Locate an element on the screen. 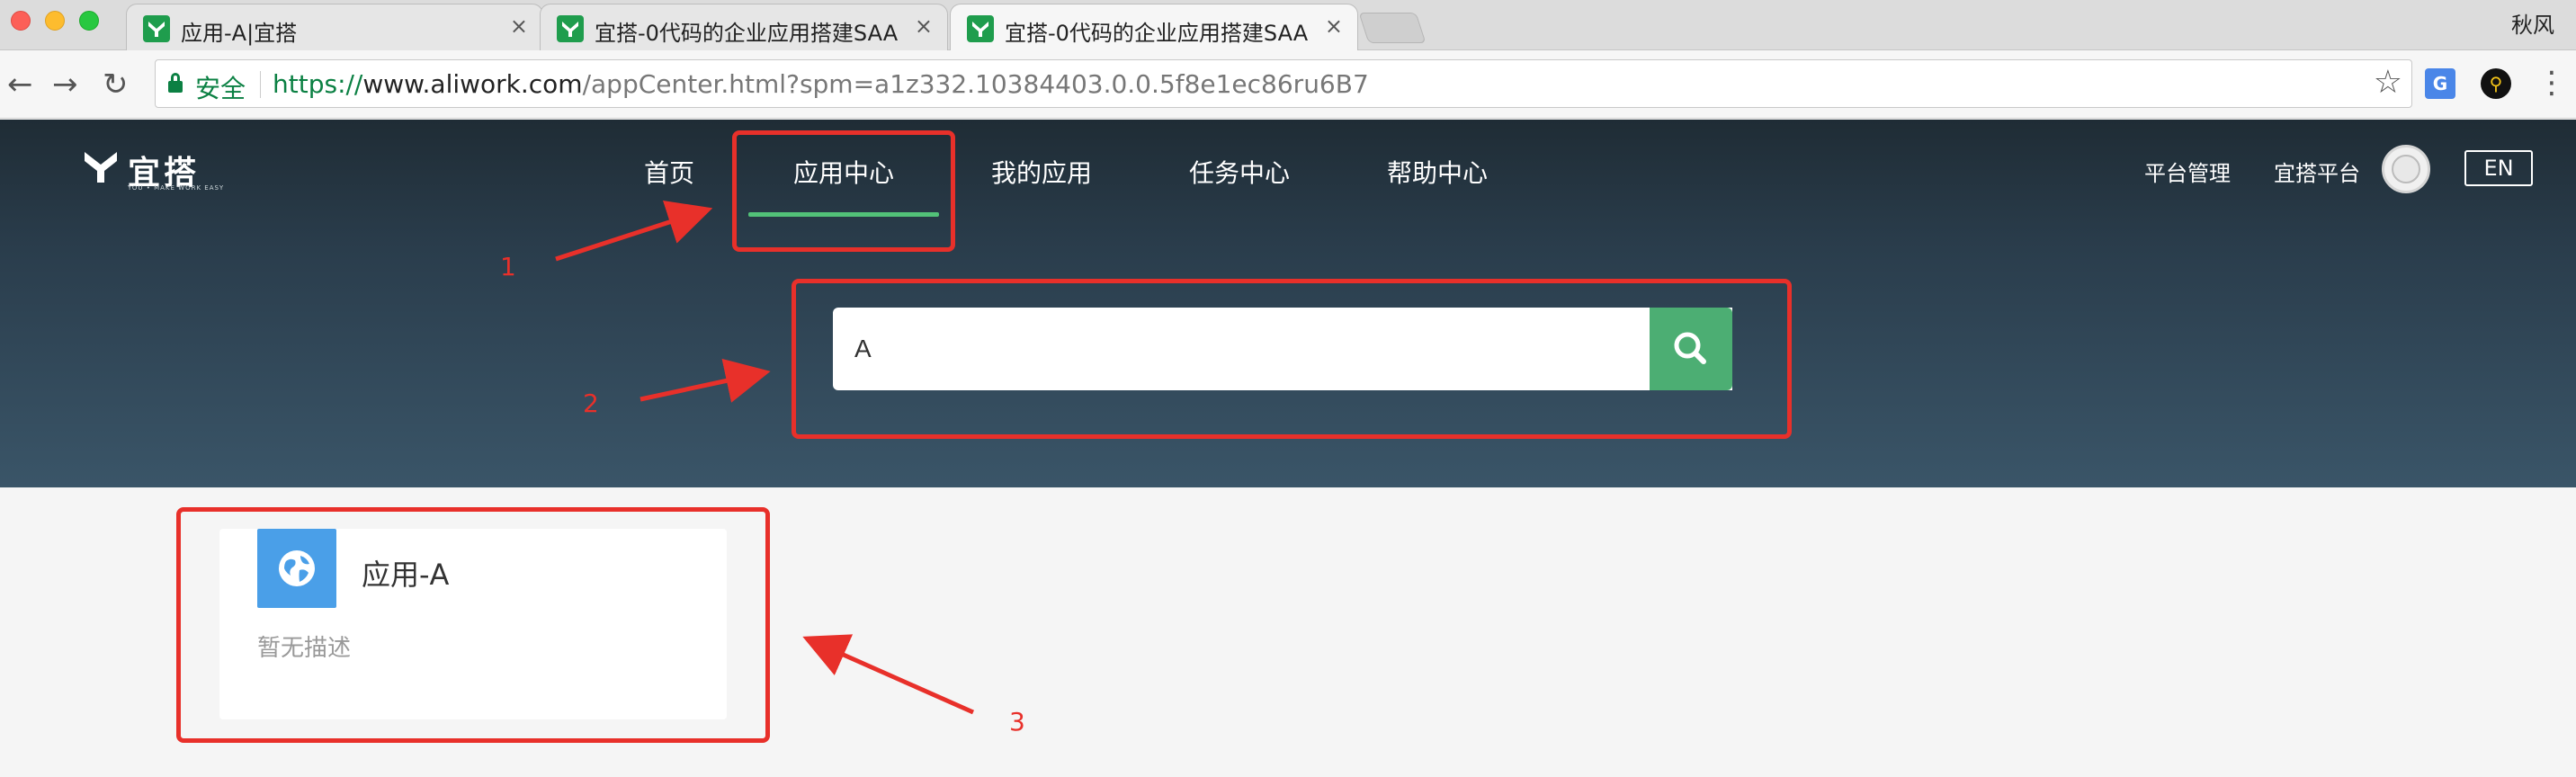  browser-menu-icon: ⋮ is located at coordinates (2551, 83).